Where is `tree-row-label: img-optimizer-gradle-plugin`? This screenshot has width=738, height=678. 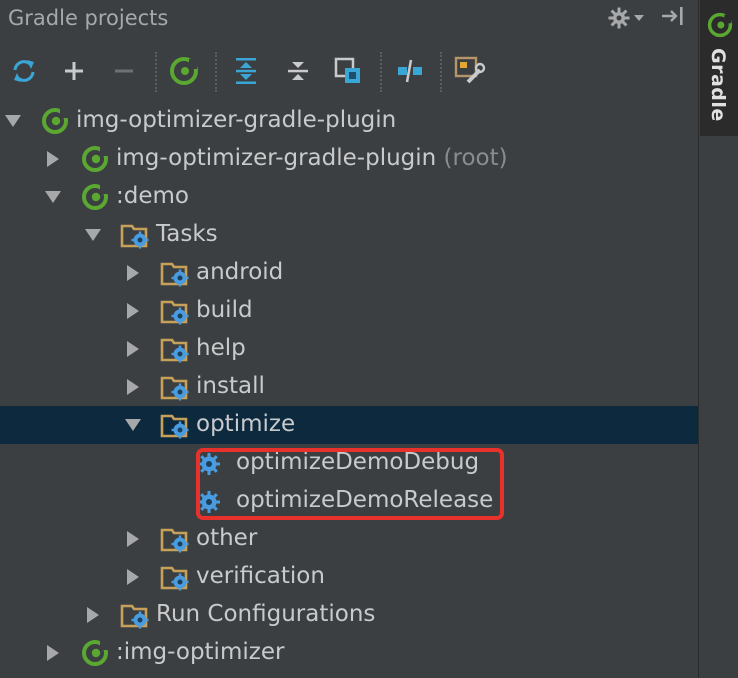
tree-row-label: img-optimizer-gradle-plugin is located at coordinates (236, 120).